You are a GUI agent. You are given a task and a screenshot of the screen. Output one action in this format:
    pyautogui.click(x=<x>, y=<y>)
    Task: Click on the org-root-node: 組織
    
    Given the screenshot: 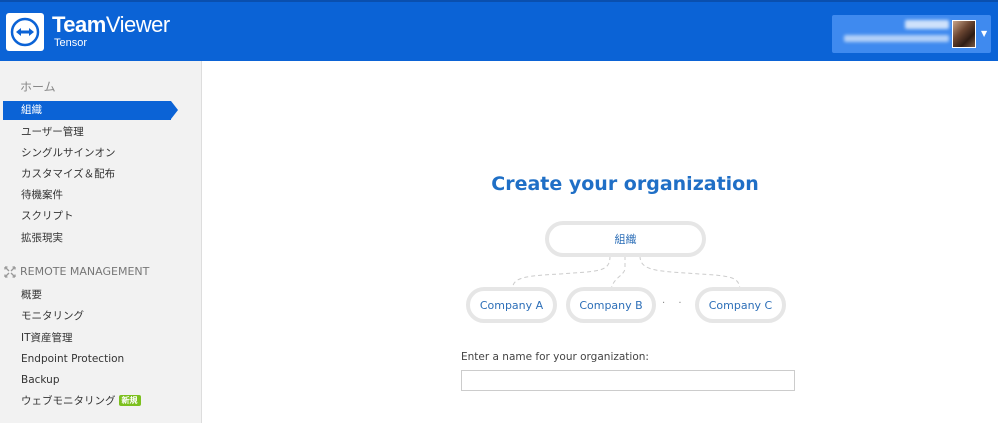 What is the action you would take?
    pyautogui.click(x=625, y=239)
    